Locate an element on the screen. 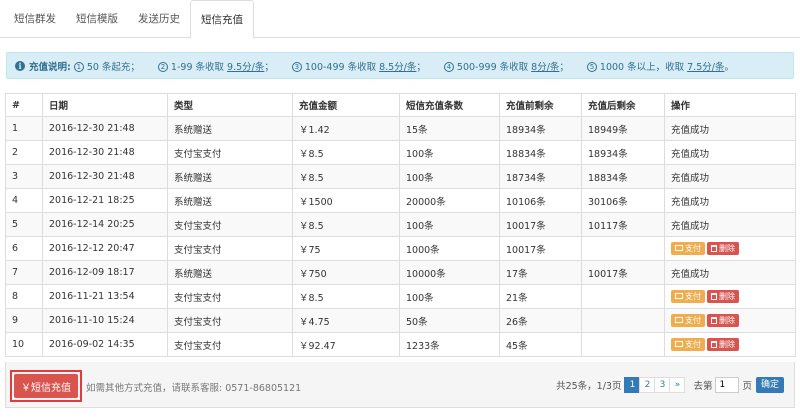 The image size is (800, 414). table-cell: 10000条 is located at coordinates (449, 272).